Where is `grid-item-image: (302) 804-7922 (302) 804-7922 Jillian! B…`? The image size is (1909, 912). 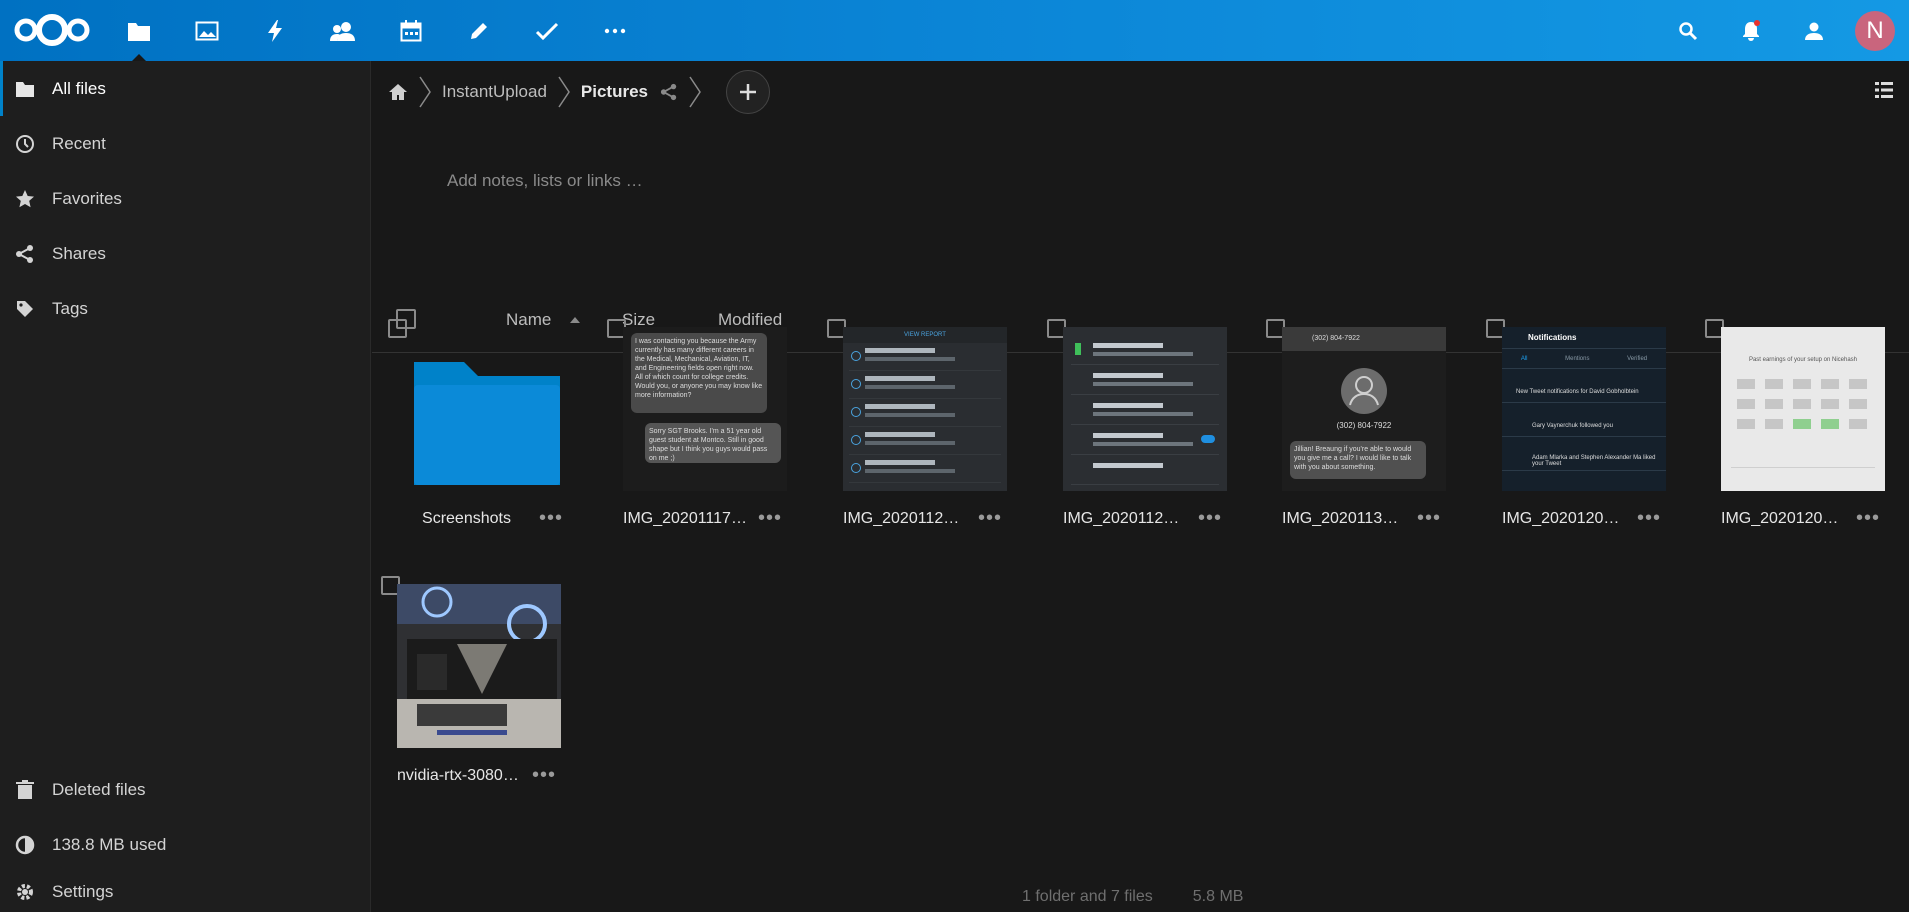
grid-item-image: (302) 804-7922 (302) 804-7922 Jillian! B… is located at coordinates (1352, 437).